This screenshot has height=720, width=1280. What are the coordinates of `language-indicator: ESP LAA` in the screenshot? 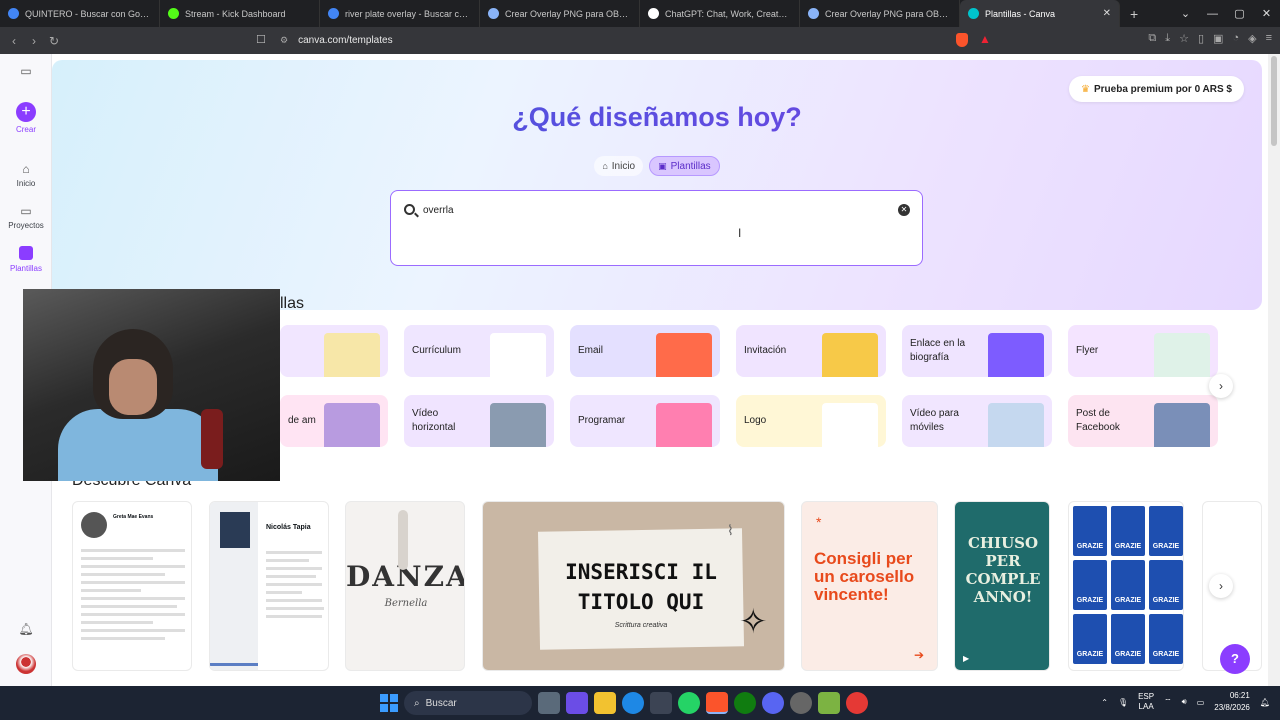 It's located at (1146, 702).